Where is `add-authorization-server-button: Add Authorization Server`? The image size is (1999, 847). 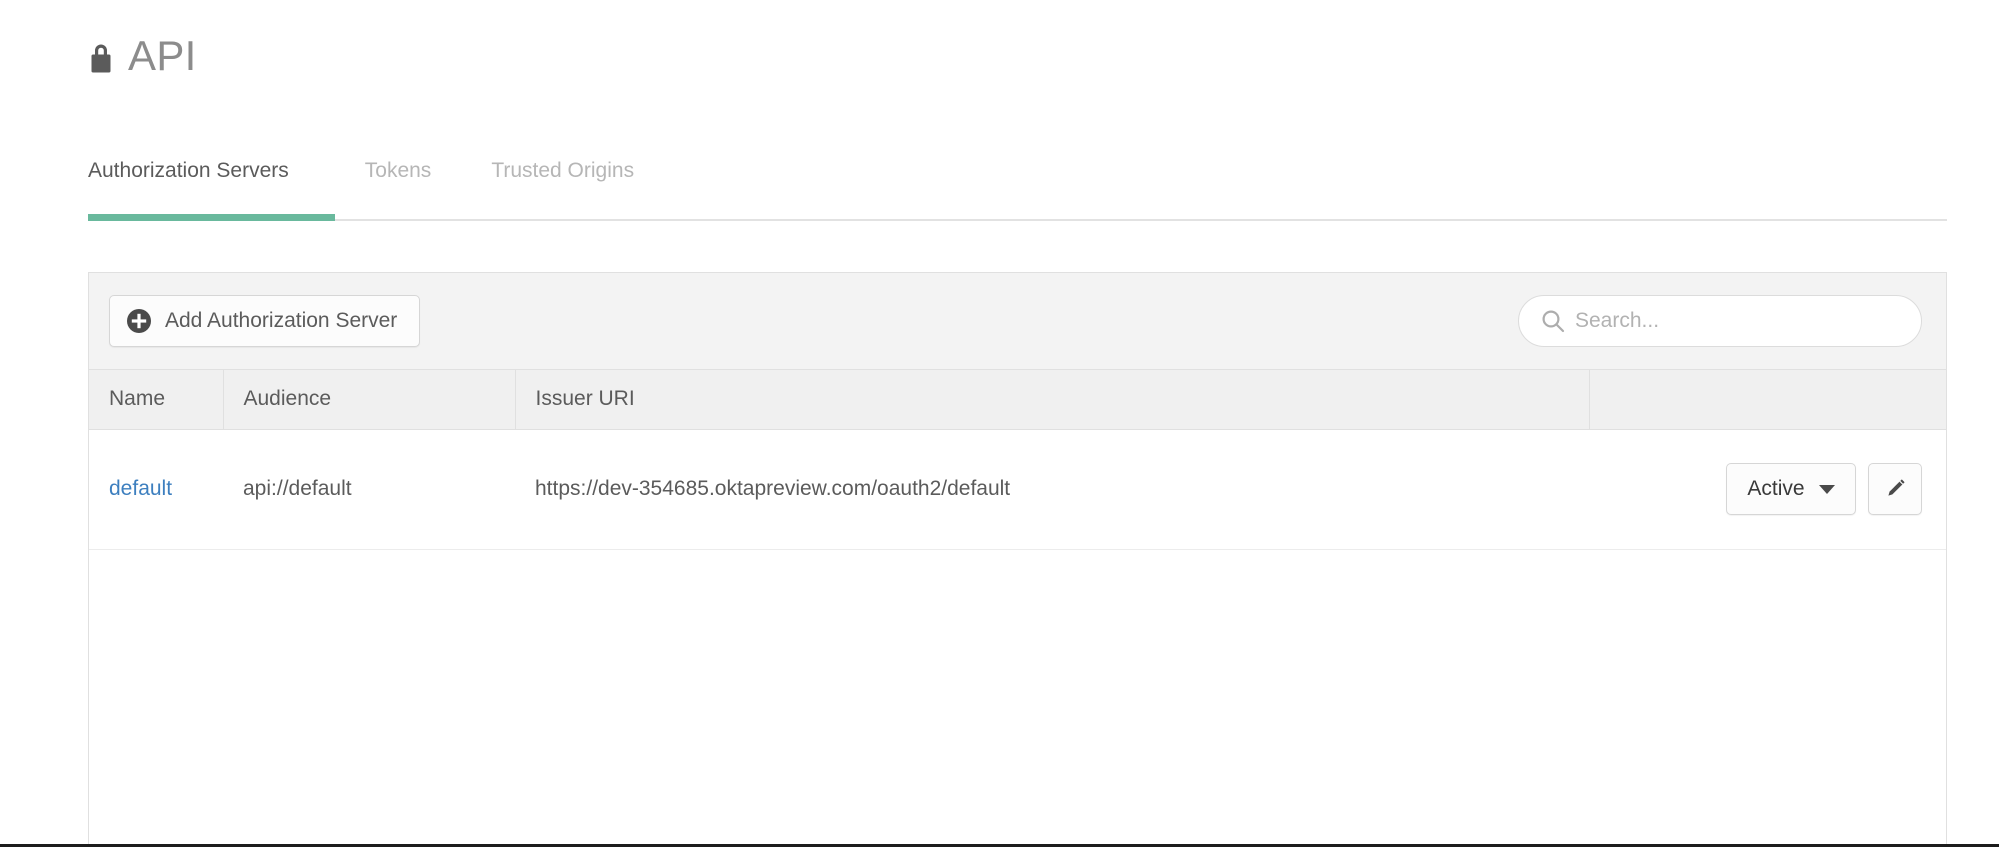
add-authorization-server-button: Add Authorization Server is located at coordinates (265, 321).